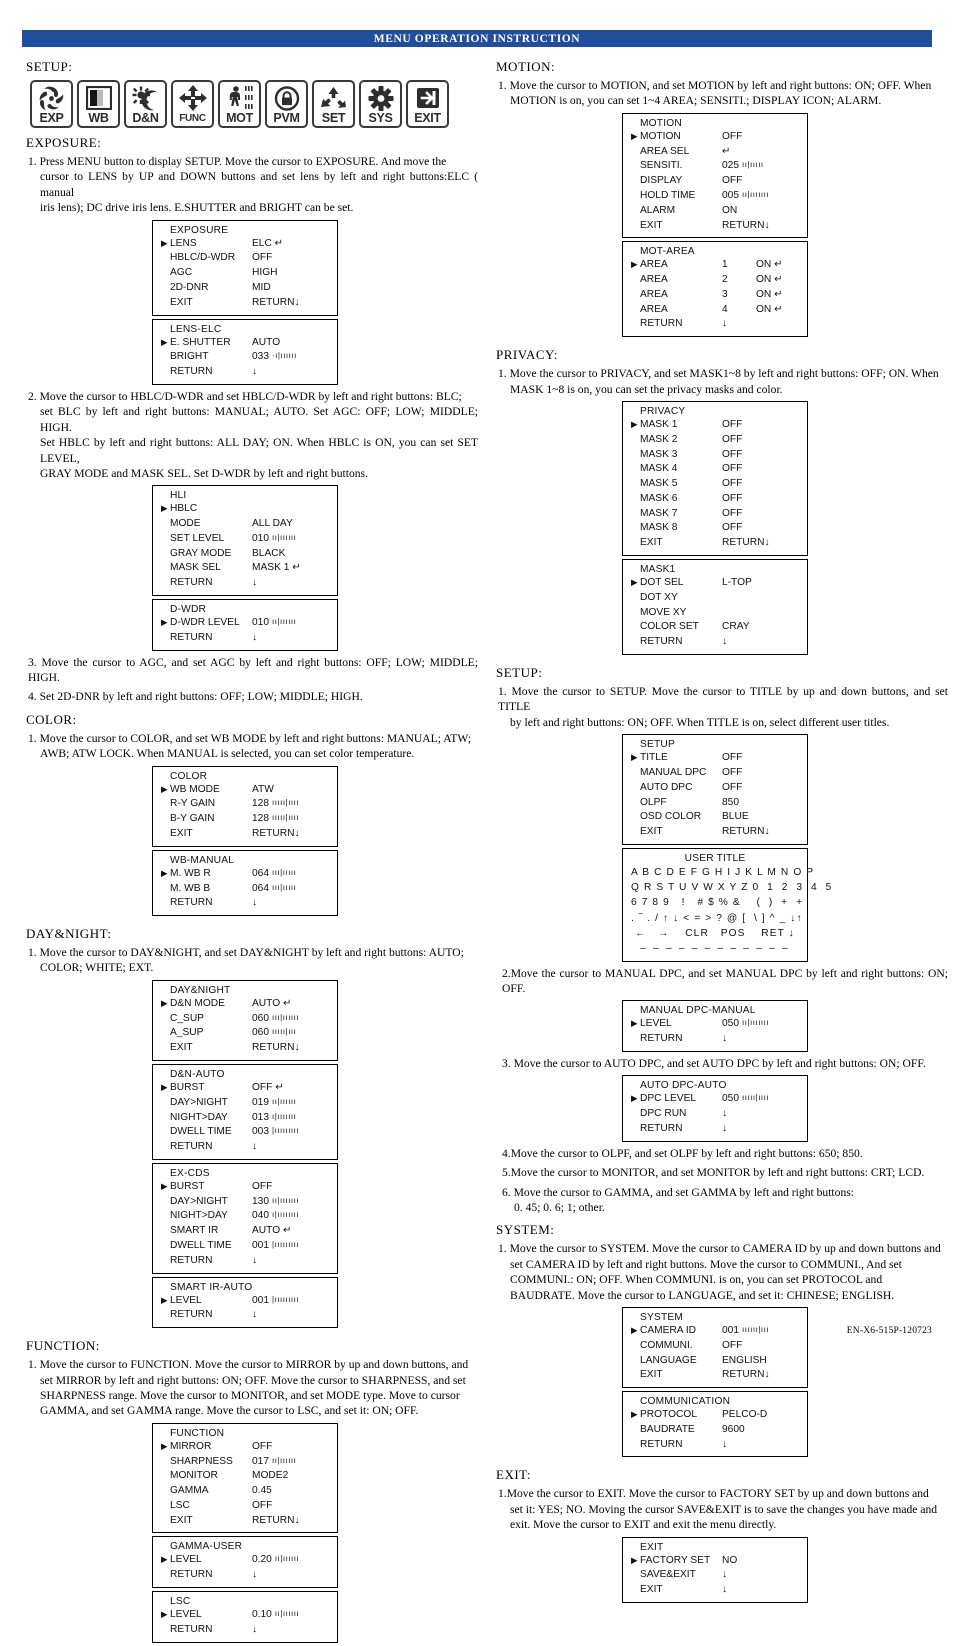 The image size is (954, 1646). What do you see at coordinates (715, 948) in the screenshot?
I see `user-title-char-row: – – – – – – – – – – – –` at bounding box center [715, 948].